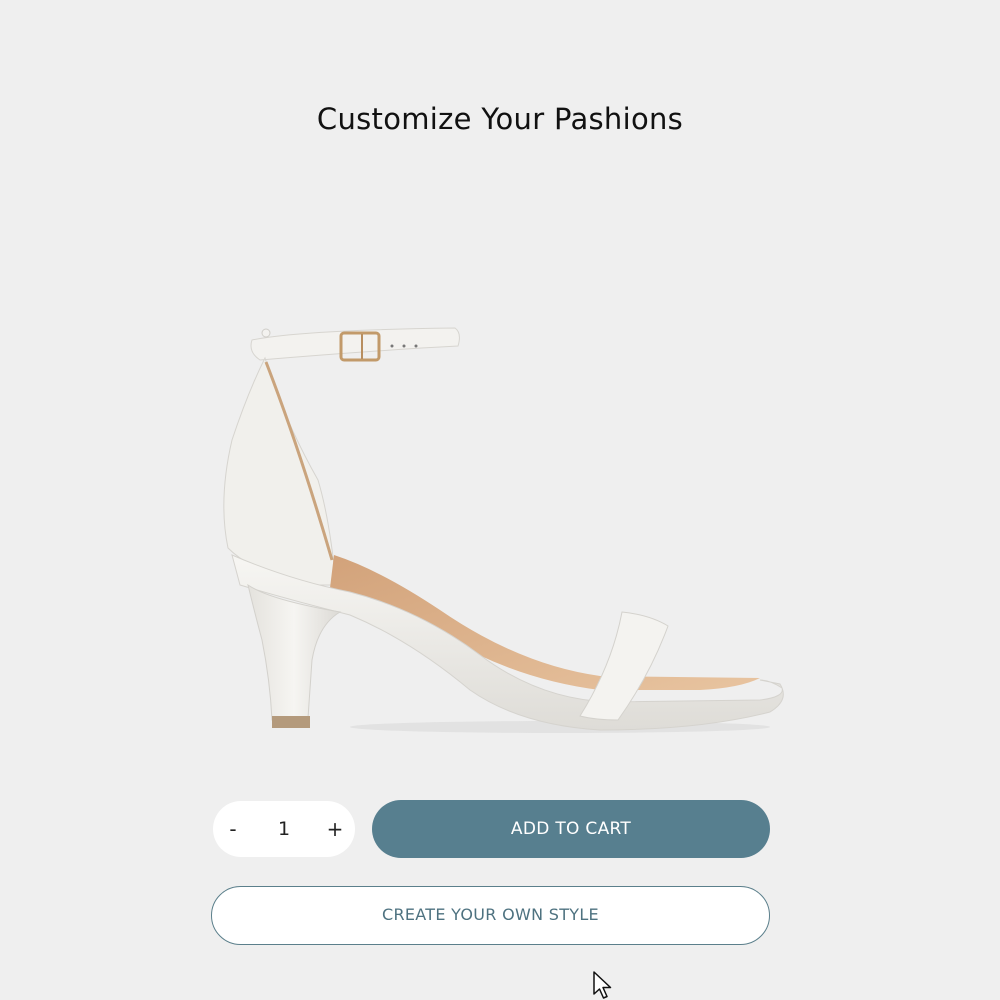 This screenshot has width=1000, height=1000. I want to click on quantity-value: 1, so click(284, 829).